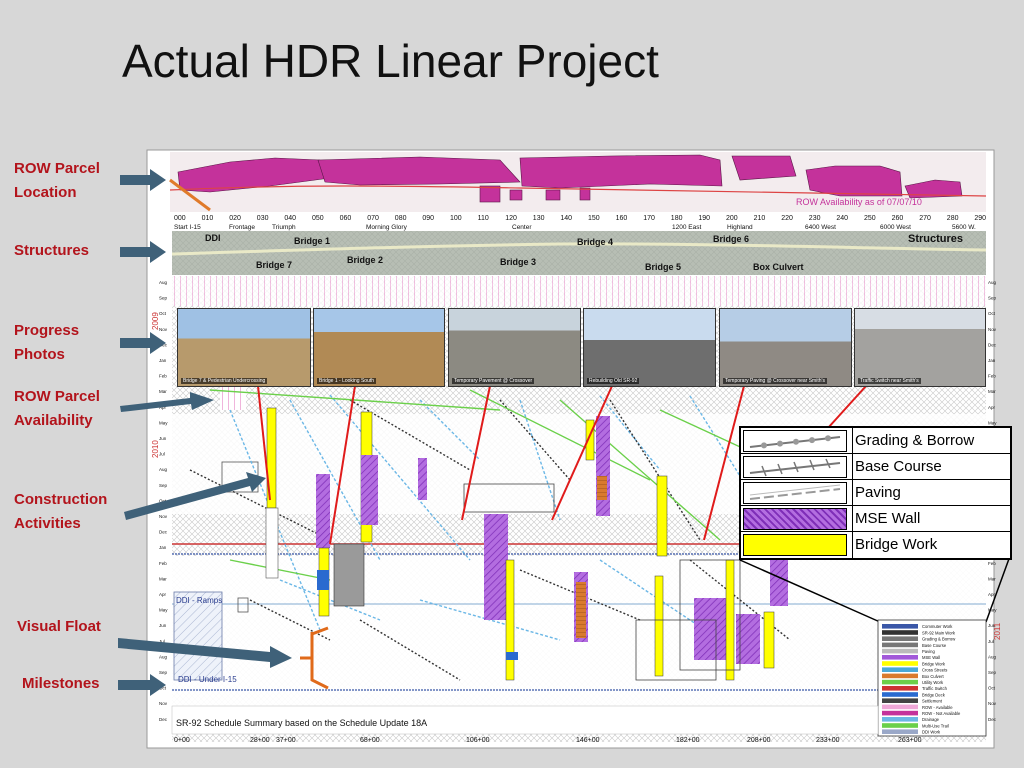  I want to click on month-label: Jun, so click(163, 438).